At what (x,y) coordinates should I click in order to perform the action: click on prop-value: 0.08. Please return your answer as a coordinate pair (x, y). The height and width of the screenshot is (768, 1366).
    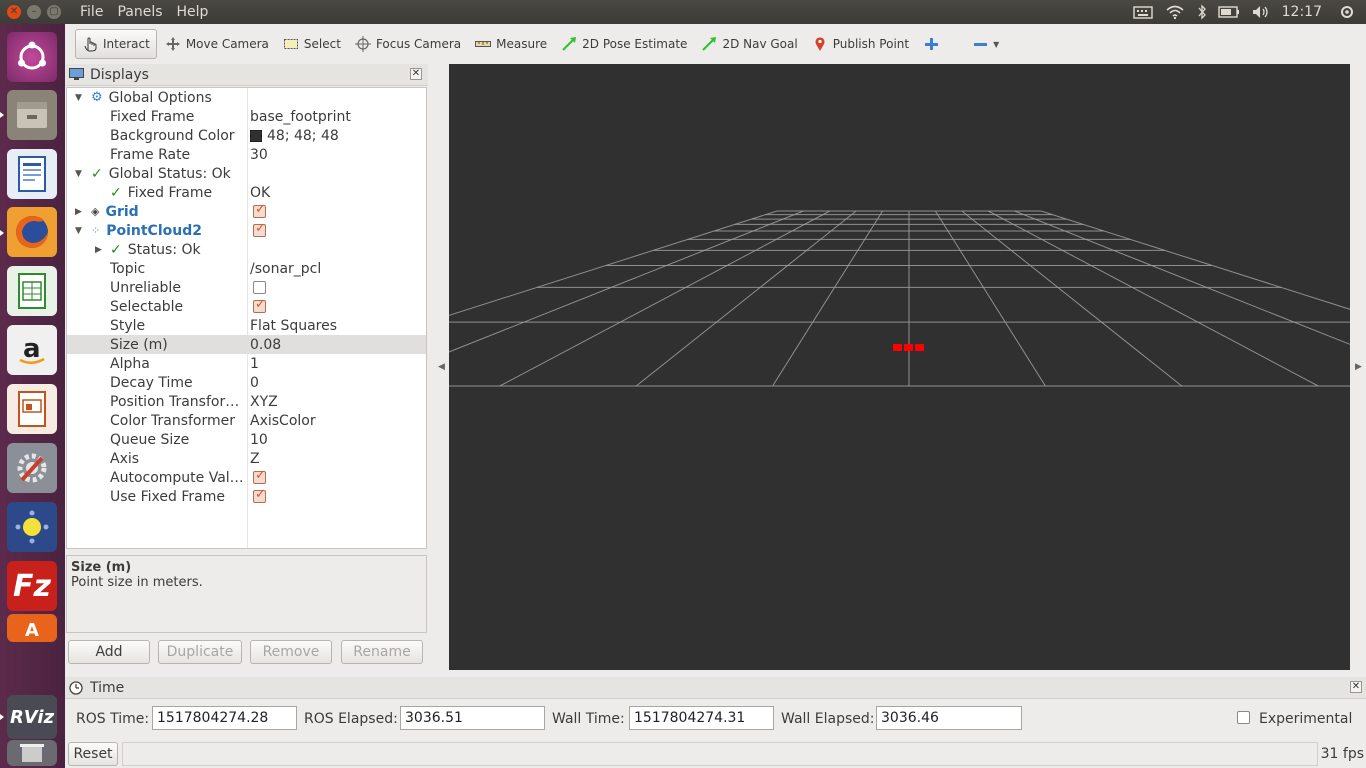
    Looking at the image, I should click on (265, 344).